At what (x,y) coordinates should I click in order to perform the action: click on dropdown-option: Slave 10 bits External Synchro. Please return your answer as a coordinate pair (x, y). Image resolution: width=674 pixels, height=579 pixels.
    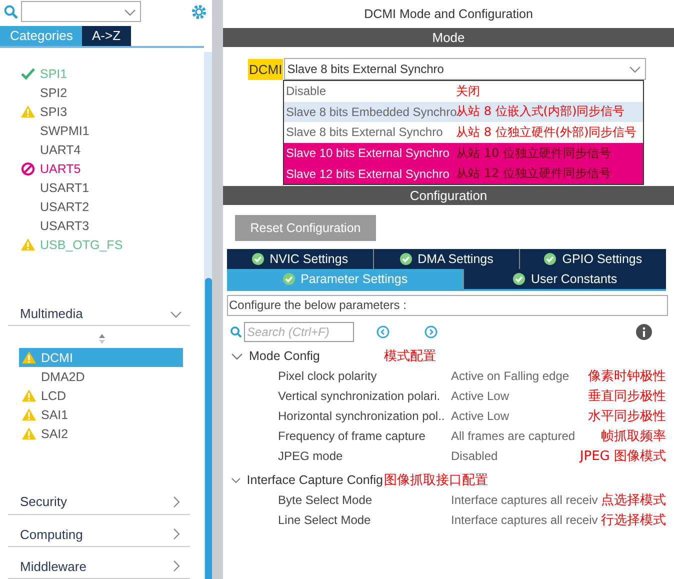
    Looking at the image, I should click on (370, 153).